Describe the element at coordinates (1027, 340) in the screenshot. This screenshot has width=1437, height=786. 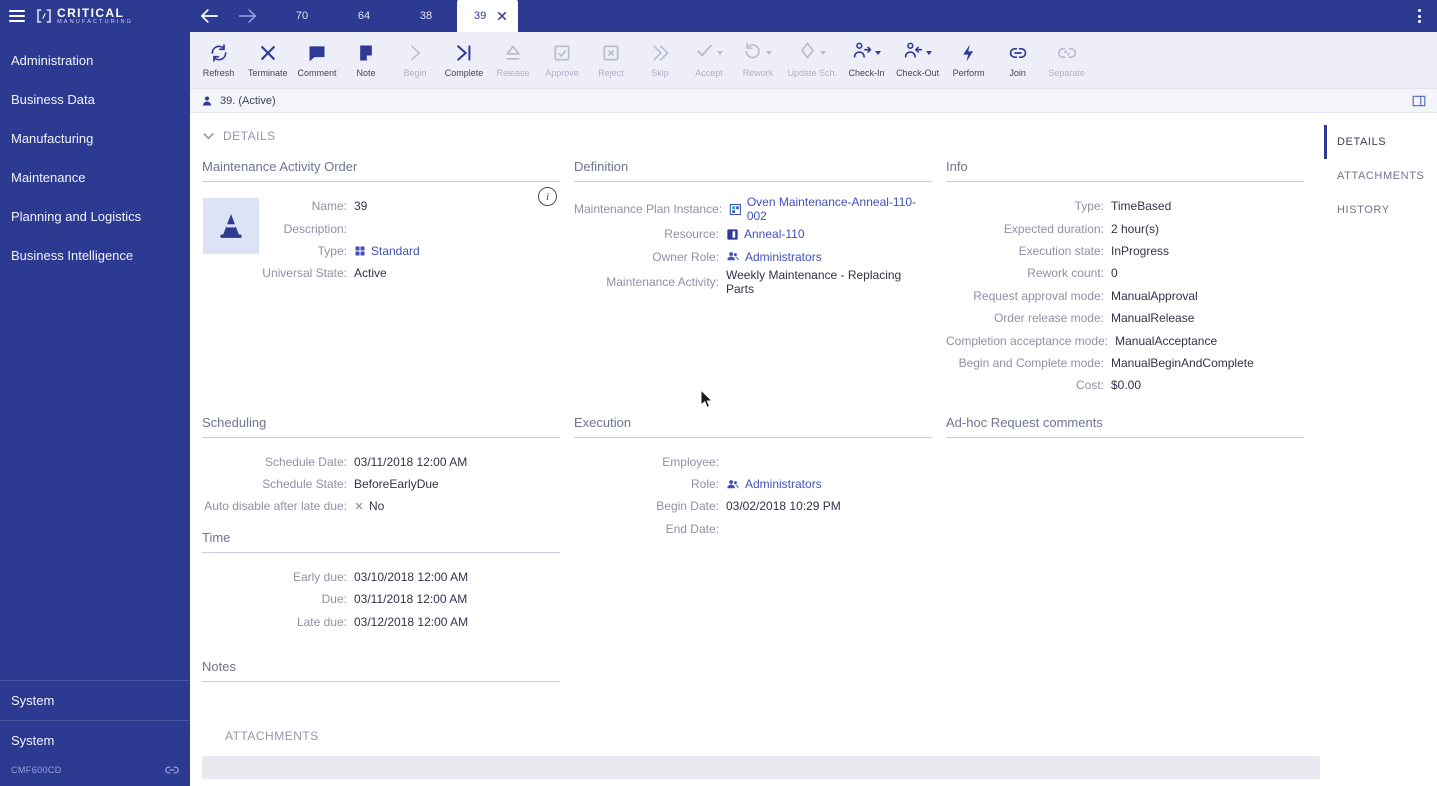
I see `field-label: Completion acceptance mode:` at that location.